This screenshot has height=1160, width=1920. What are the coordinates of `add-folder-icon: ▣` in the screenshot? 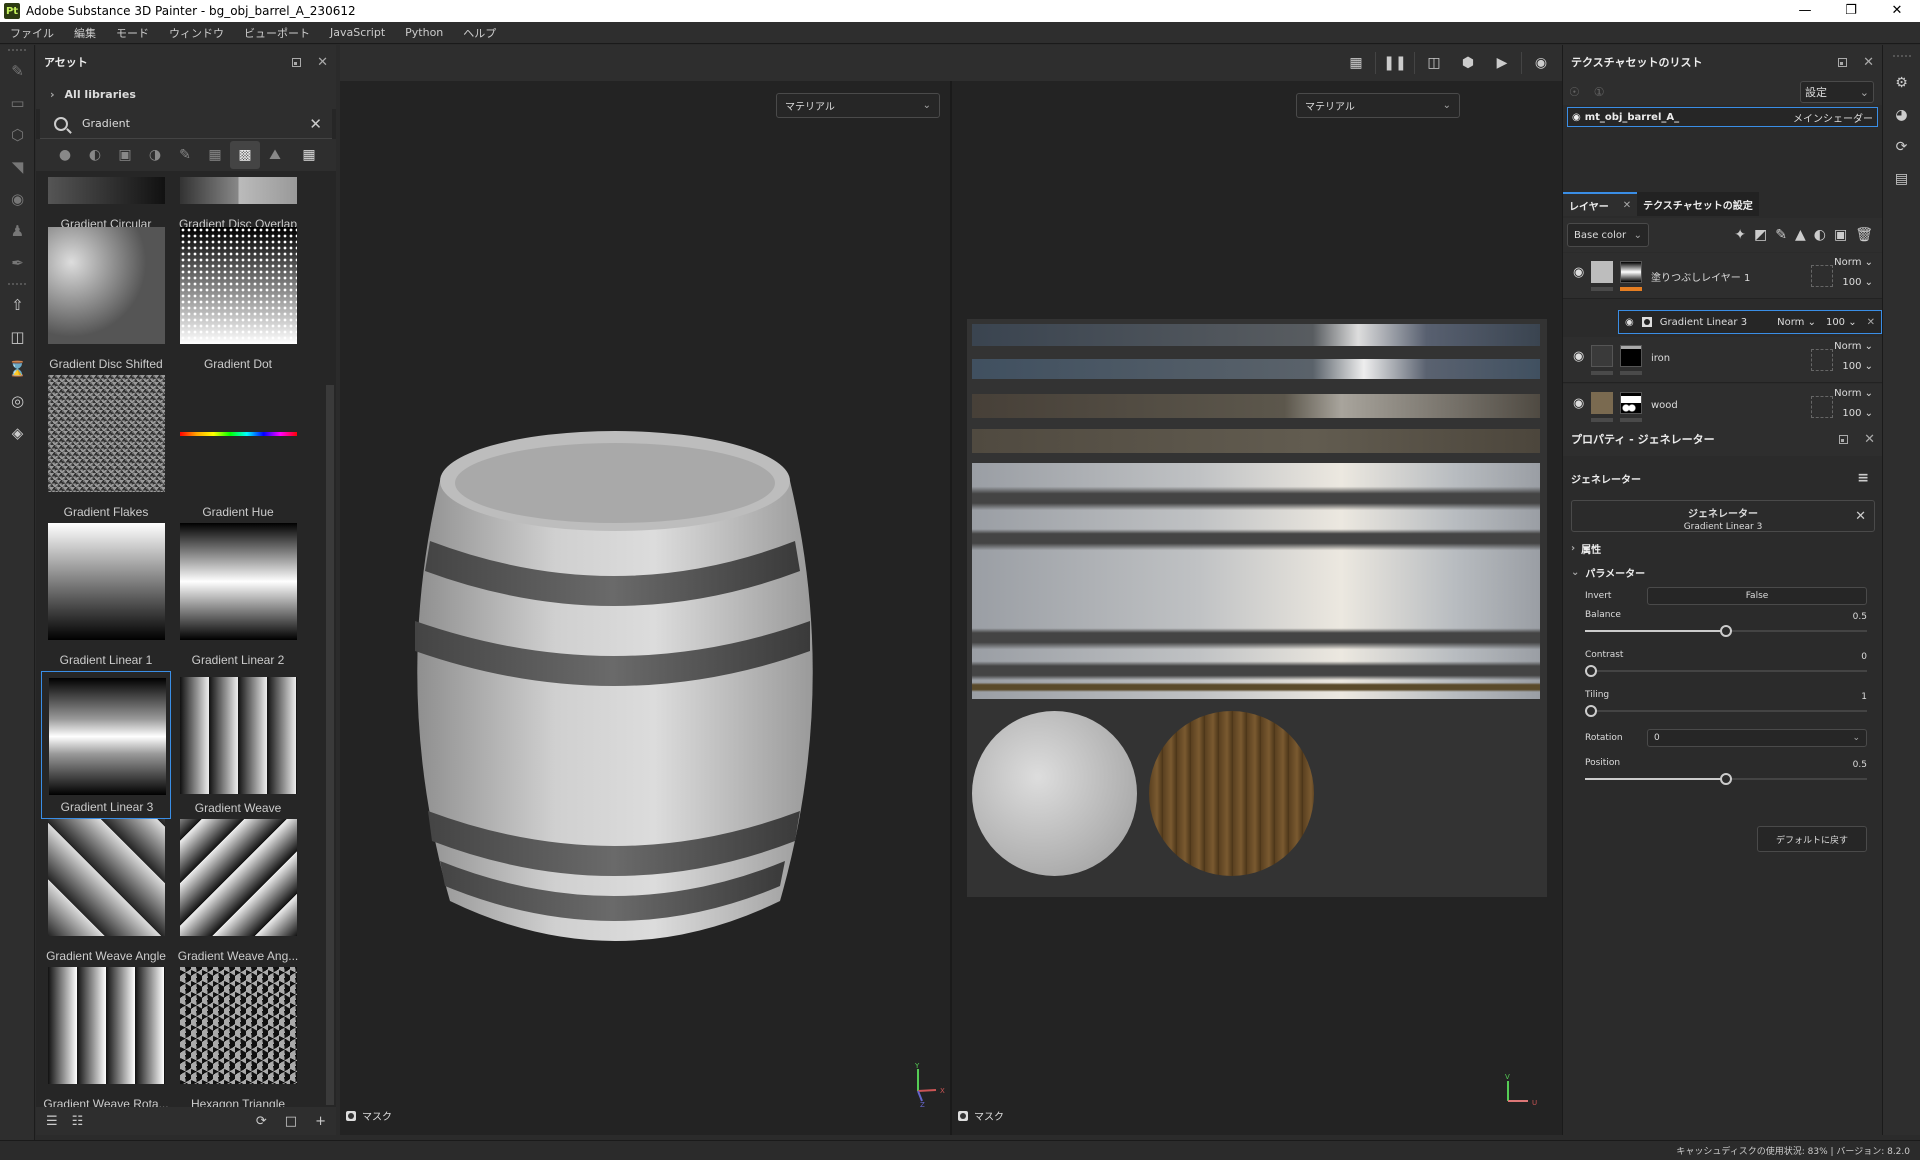 It's located at (1840, 235).